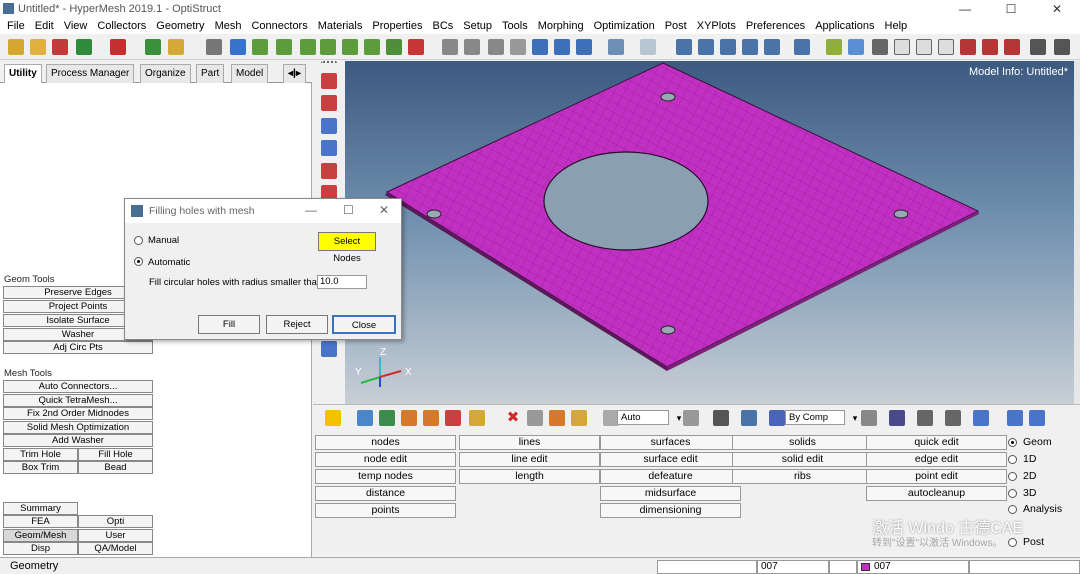 The image size is (1080, 574). Describe the element at coordinates (176, 47) in the screenshot. I see `component-icon` at that location.